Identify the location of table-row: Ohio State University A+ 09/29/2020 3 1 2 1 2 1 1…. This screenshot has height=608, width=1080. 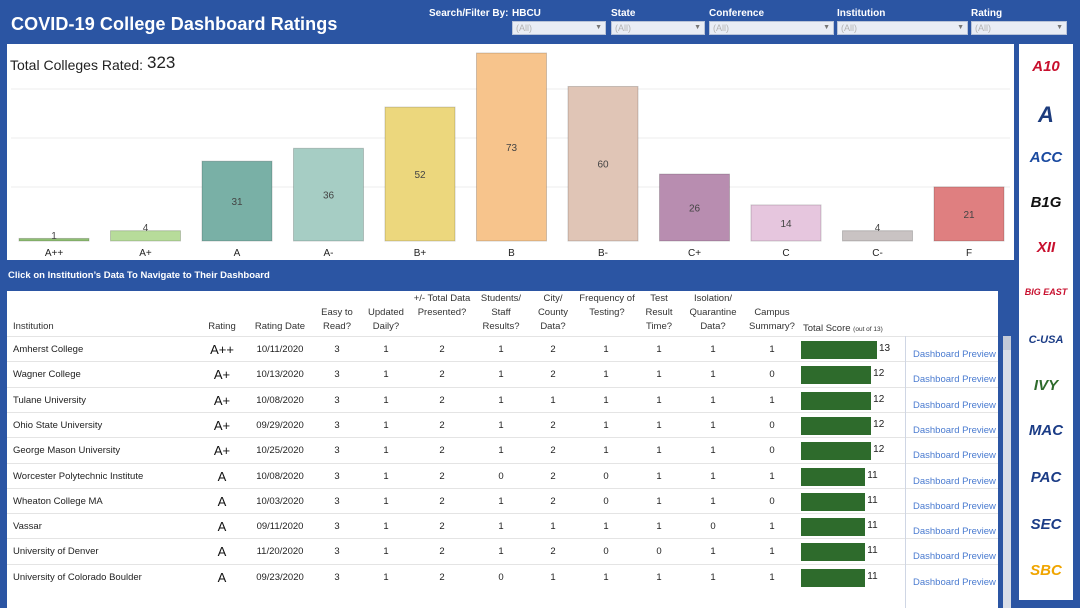
(502, 424).